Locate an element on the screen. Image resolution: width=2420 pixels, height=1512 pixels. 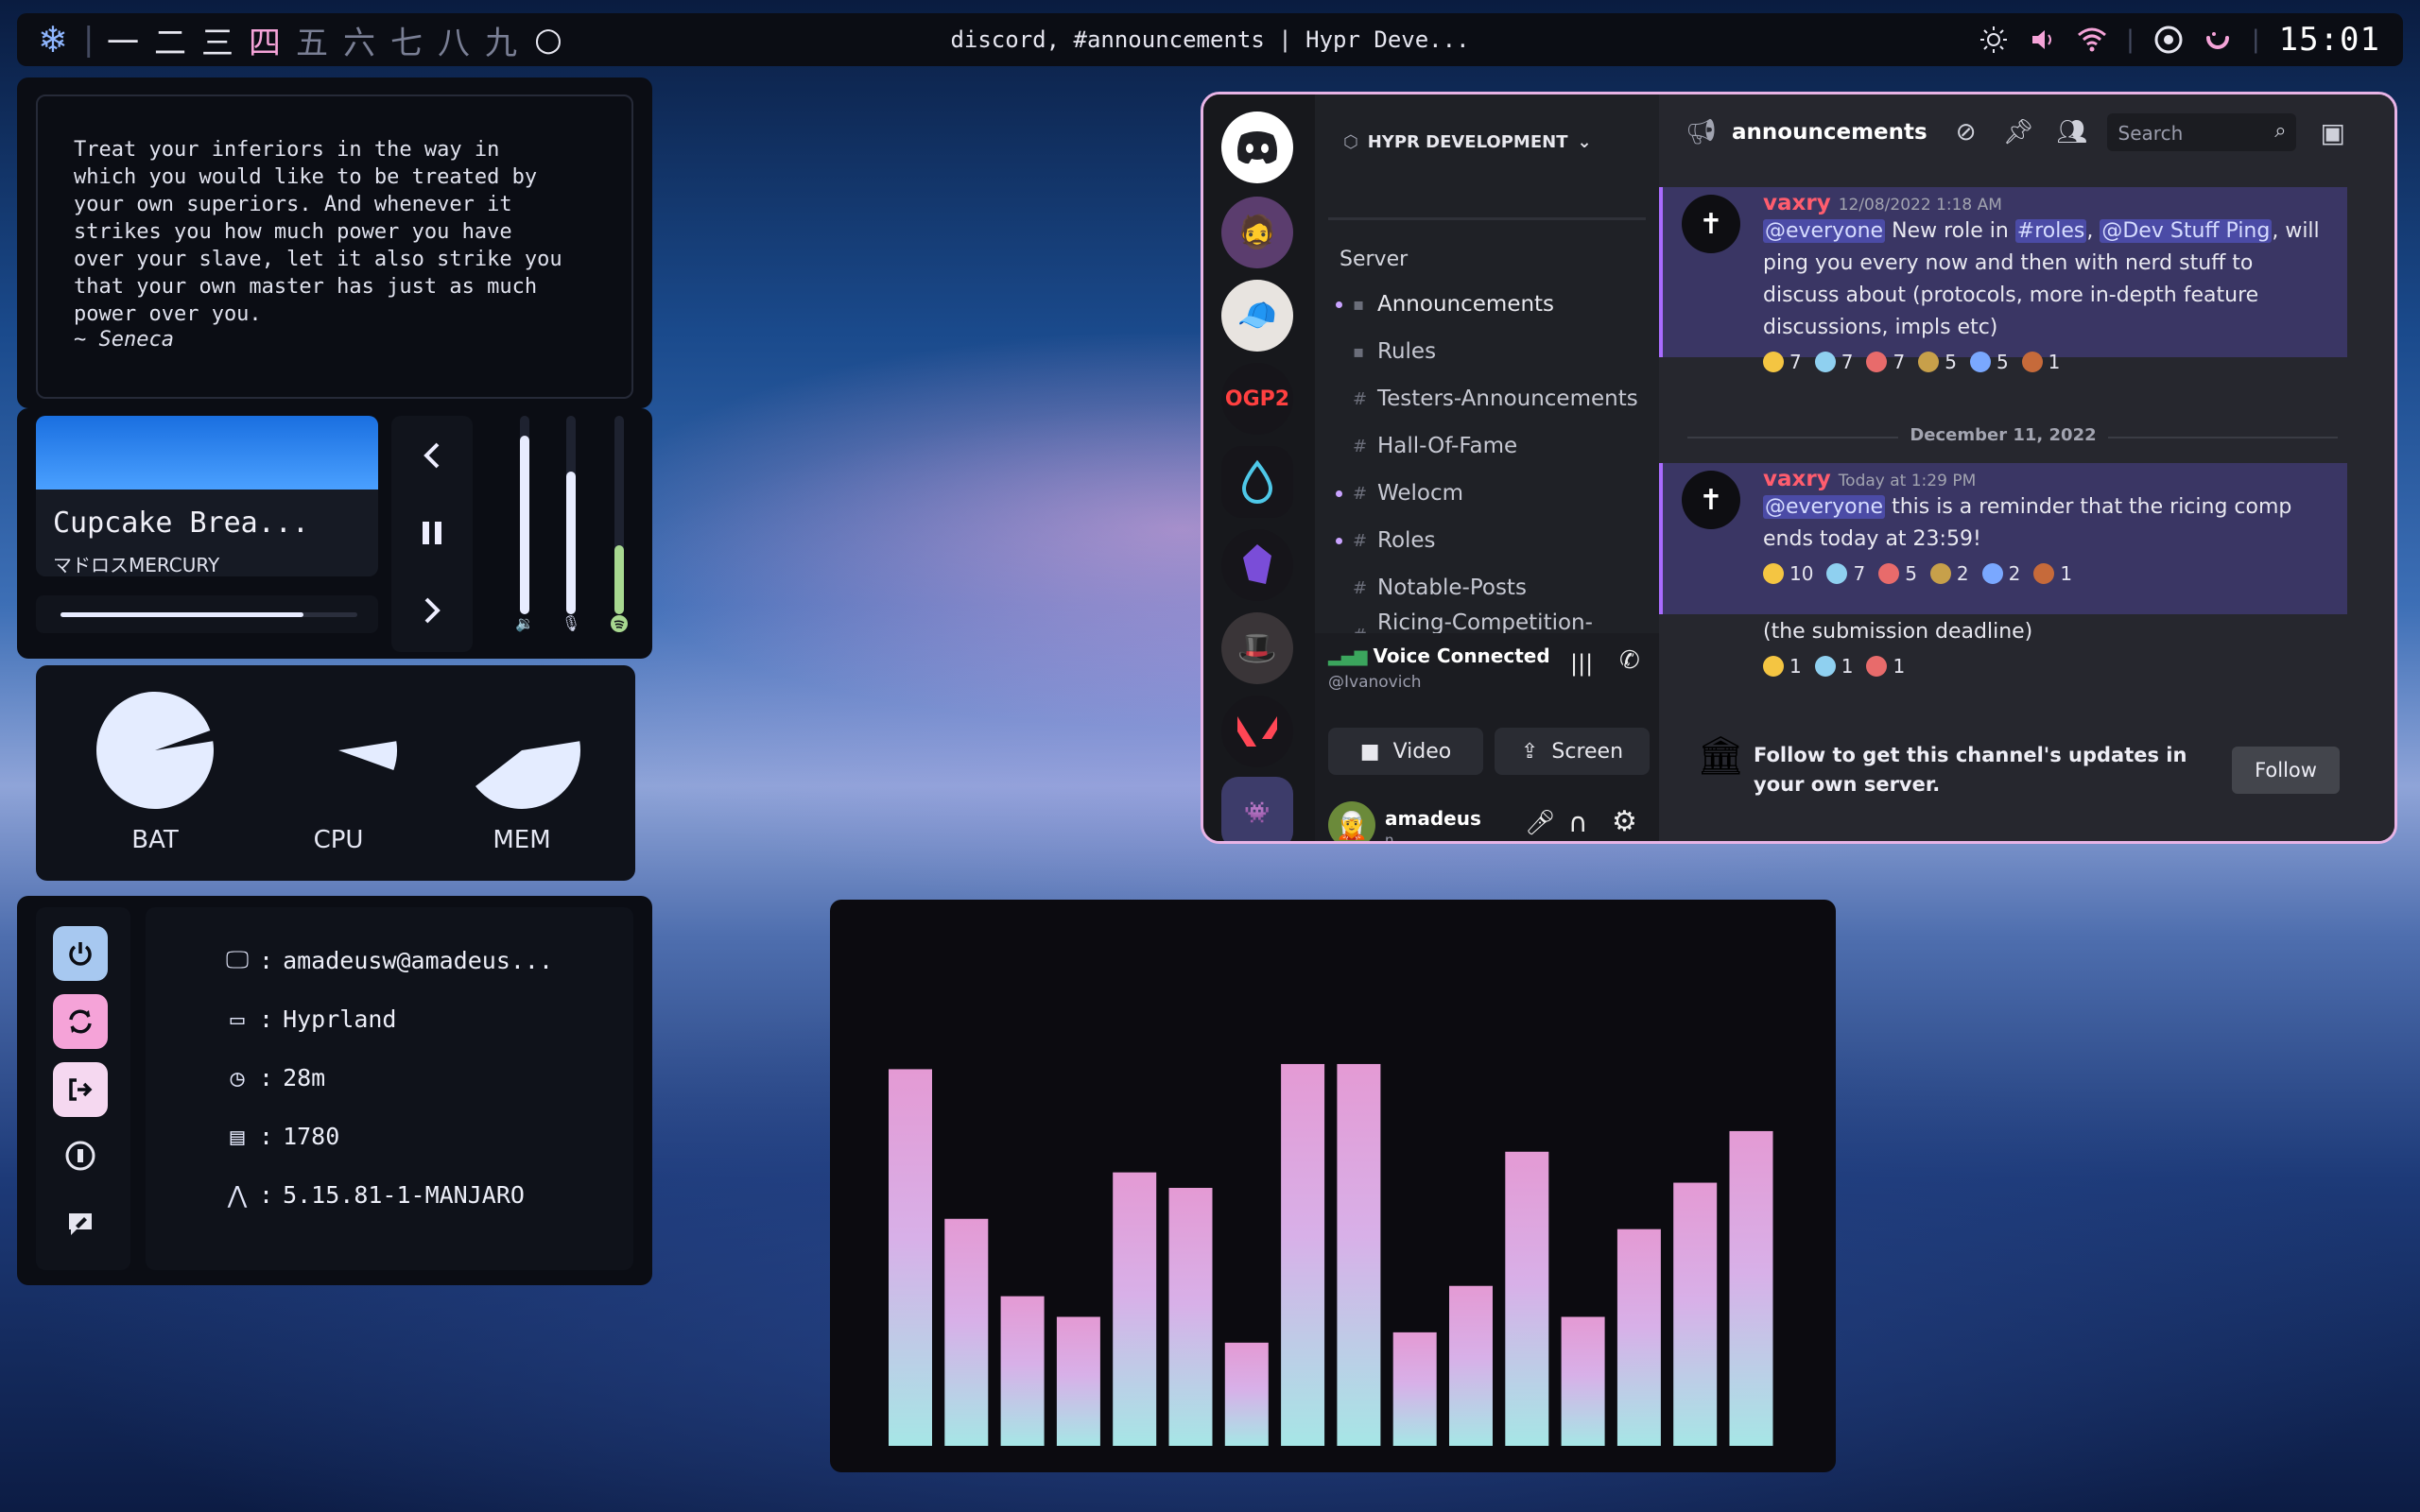
record-icon is located at coordinates (2168, 40).